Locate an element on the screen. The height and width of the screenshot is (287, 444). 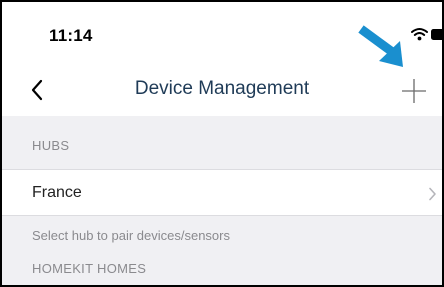
homekit-section-header: HOMEKIT HOMES is located at coordinates (89, 268).